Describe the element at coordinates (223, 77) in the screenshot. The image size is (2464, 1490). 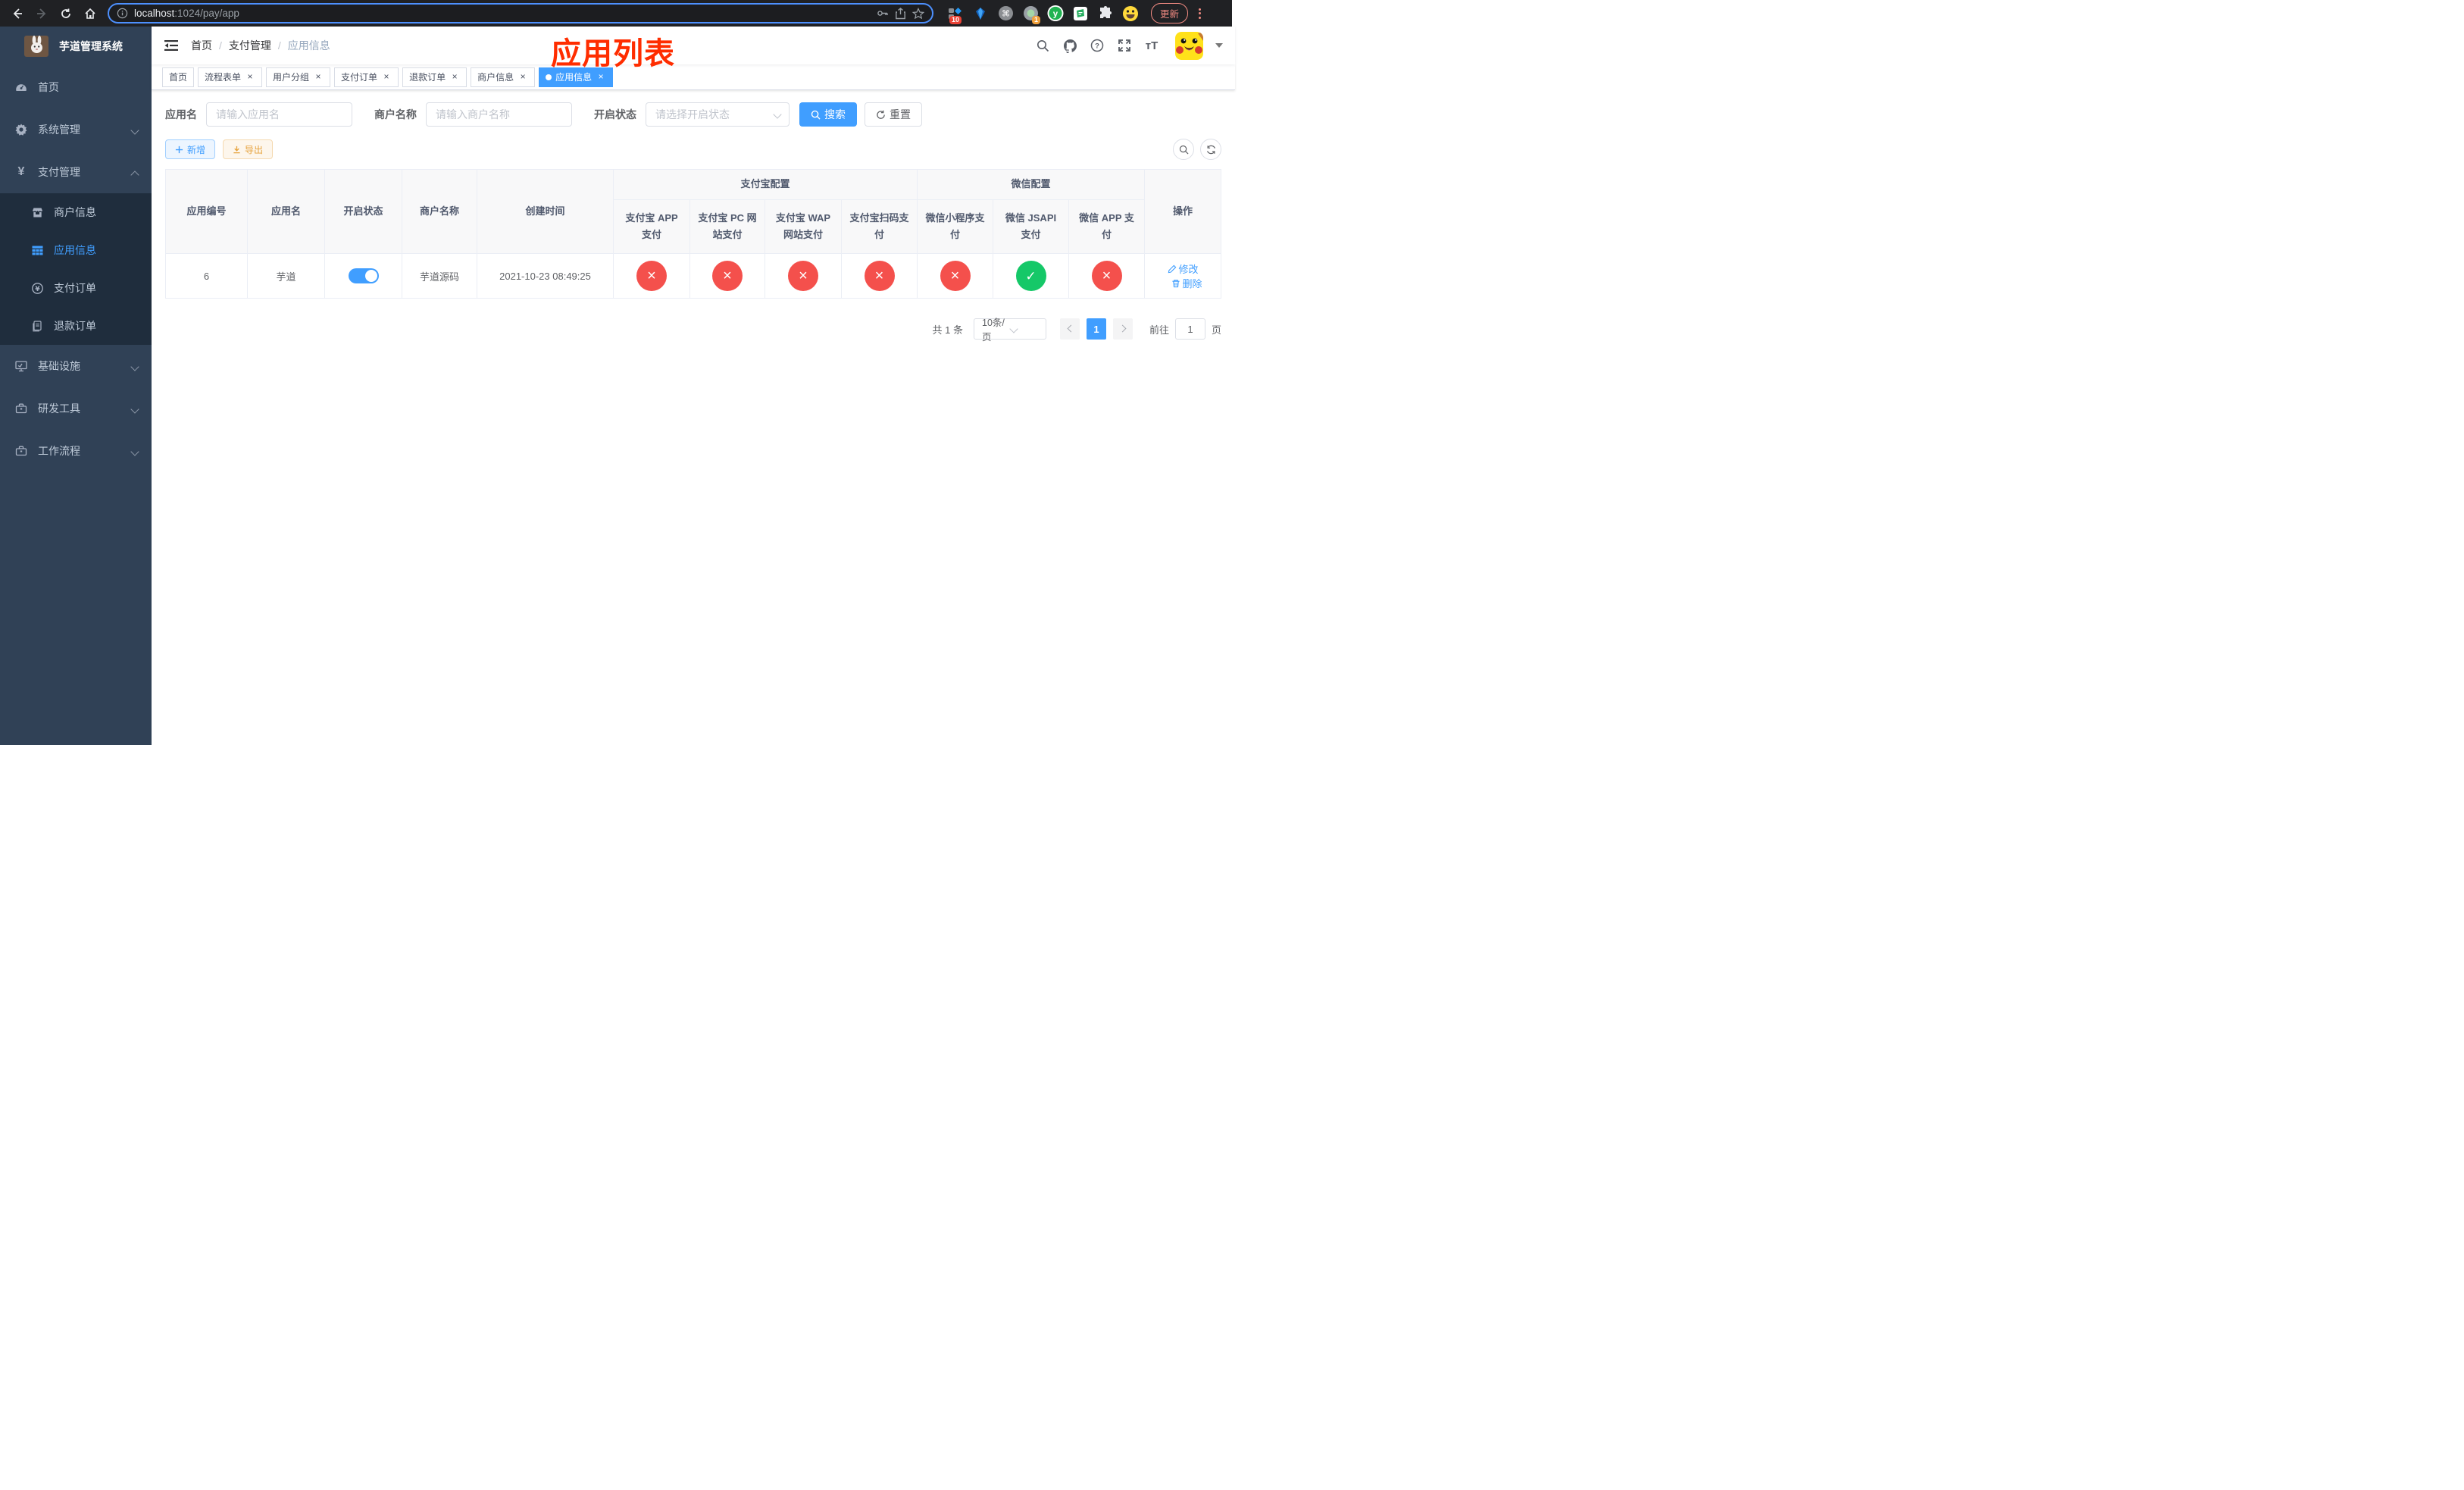
I see `tag-label: 流程表单` at that location.